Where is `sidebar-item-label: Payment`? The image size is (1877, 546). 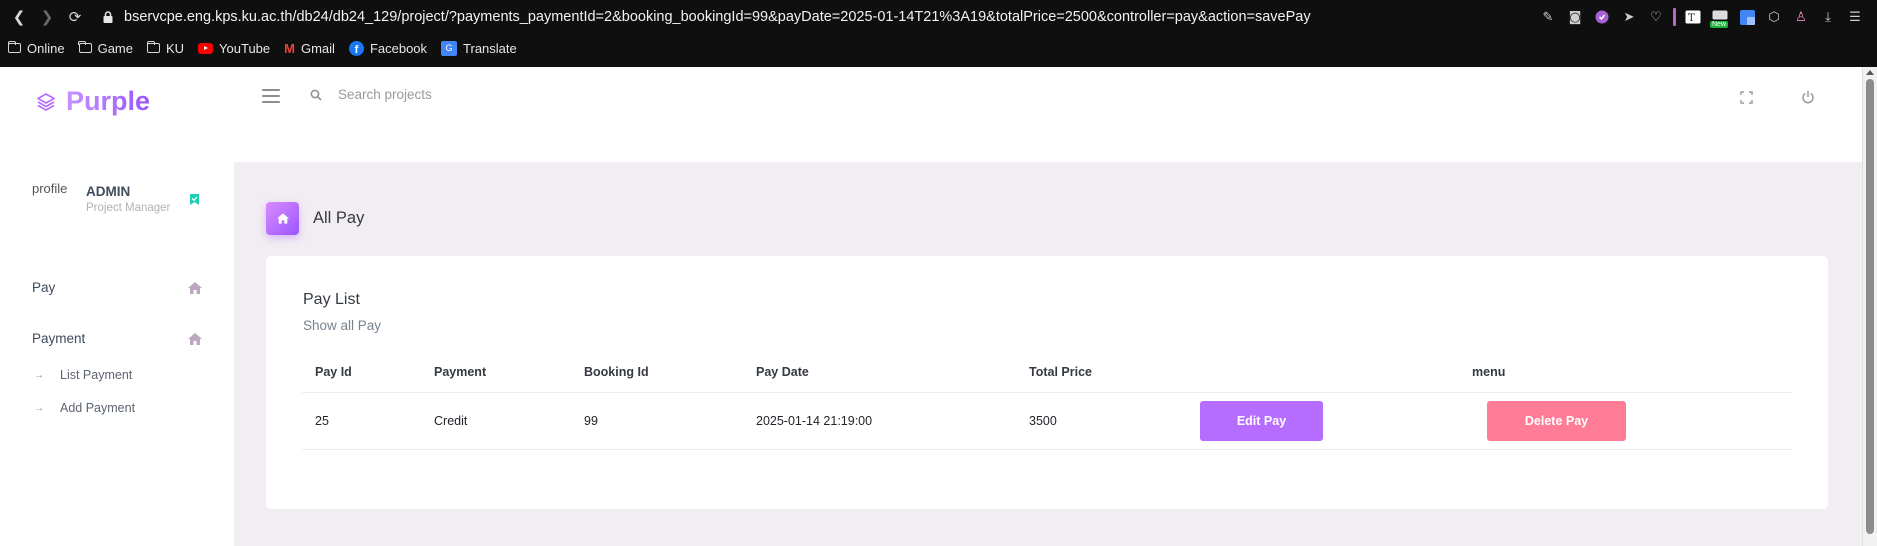 sidebar-item-label: Payment is located at coordinates (59, 338).